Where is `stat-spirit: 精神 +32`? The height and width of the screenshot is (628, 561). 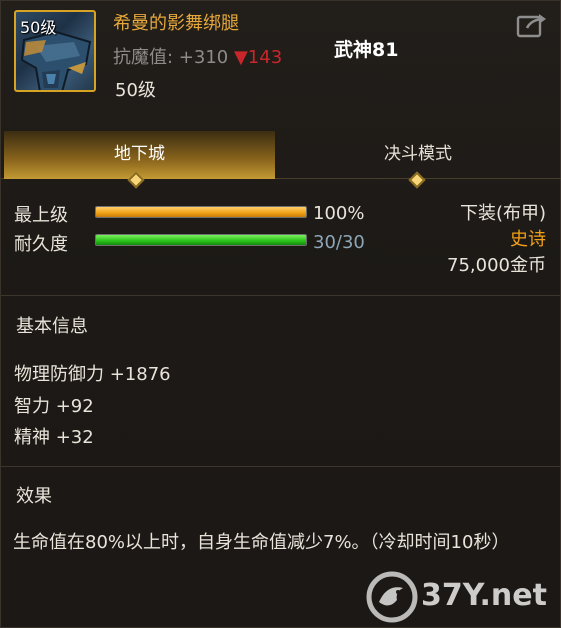
stat-spirit: 精神 +32 is located at coordinates (54, 437).